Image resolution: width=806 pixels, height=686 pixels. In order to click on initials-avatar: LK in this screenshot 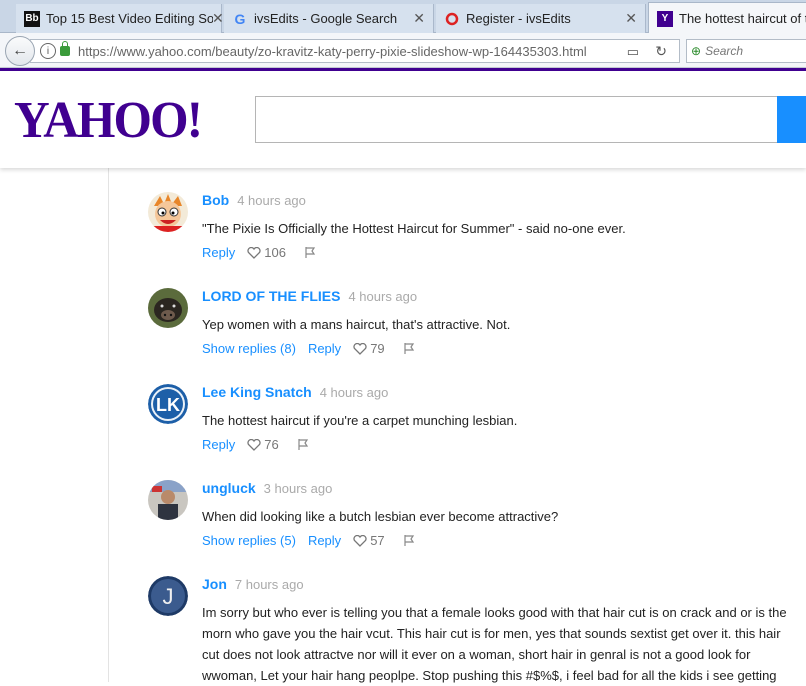, I will do `click(168, 404)`.